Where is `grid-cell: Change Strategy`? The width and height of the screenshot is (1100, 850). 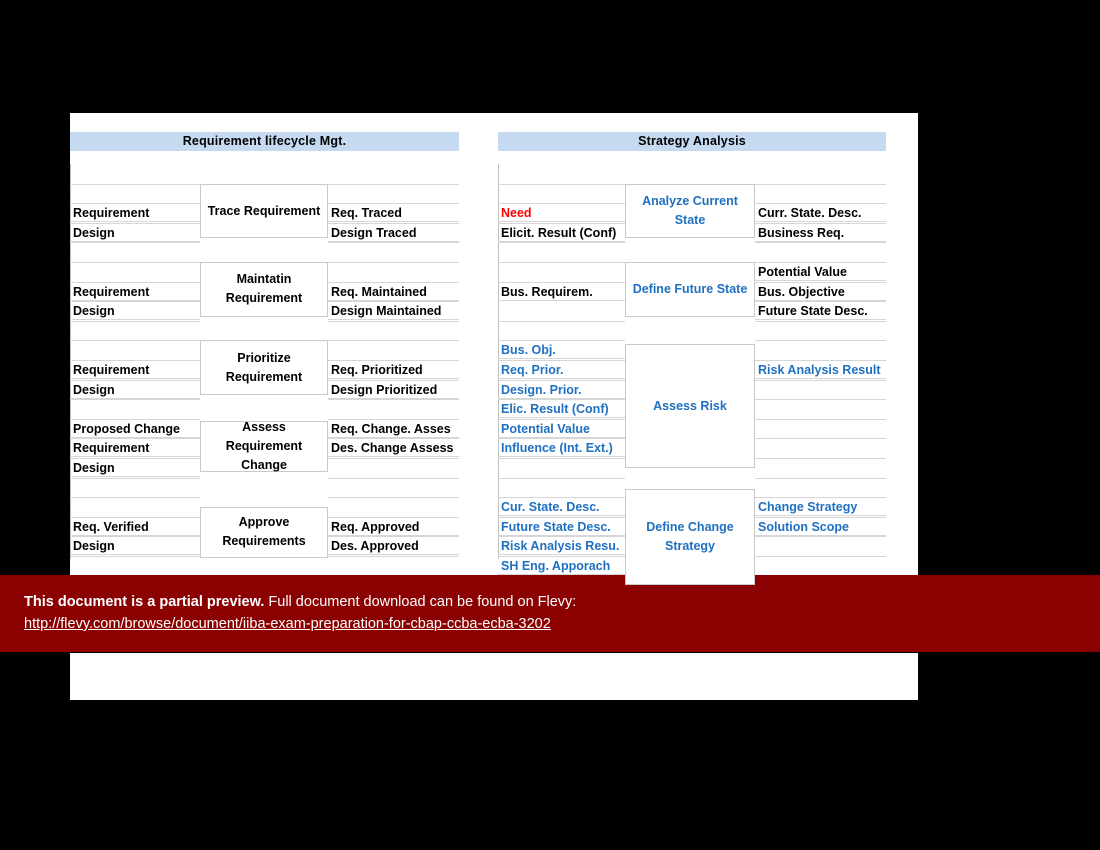
grid-cell: Change Strategy is located at coordinates (820, 507).